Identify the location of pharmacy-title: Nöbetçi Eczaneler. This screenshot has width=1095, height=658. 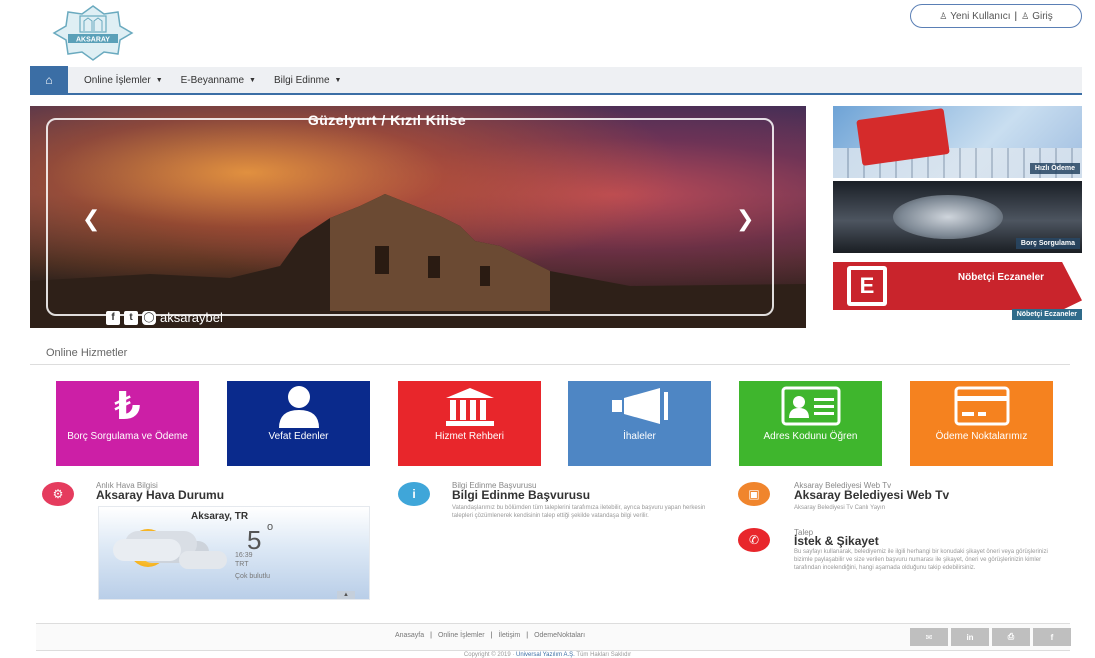
(1001, 277).